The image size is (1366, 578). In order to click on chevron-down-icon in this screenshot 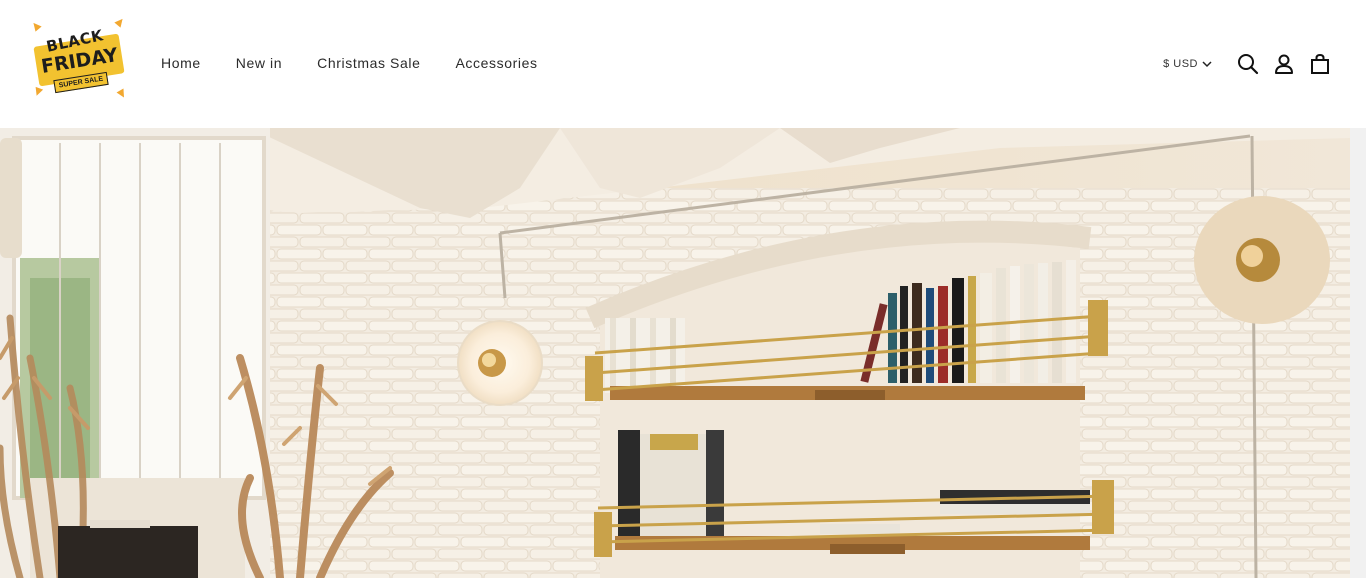, I will do `click(1207, 63)`.